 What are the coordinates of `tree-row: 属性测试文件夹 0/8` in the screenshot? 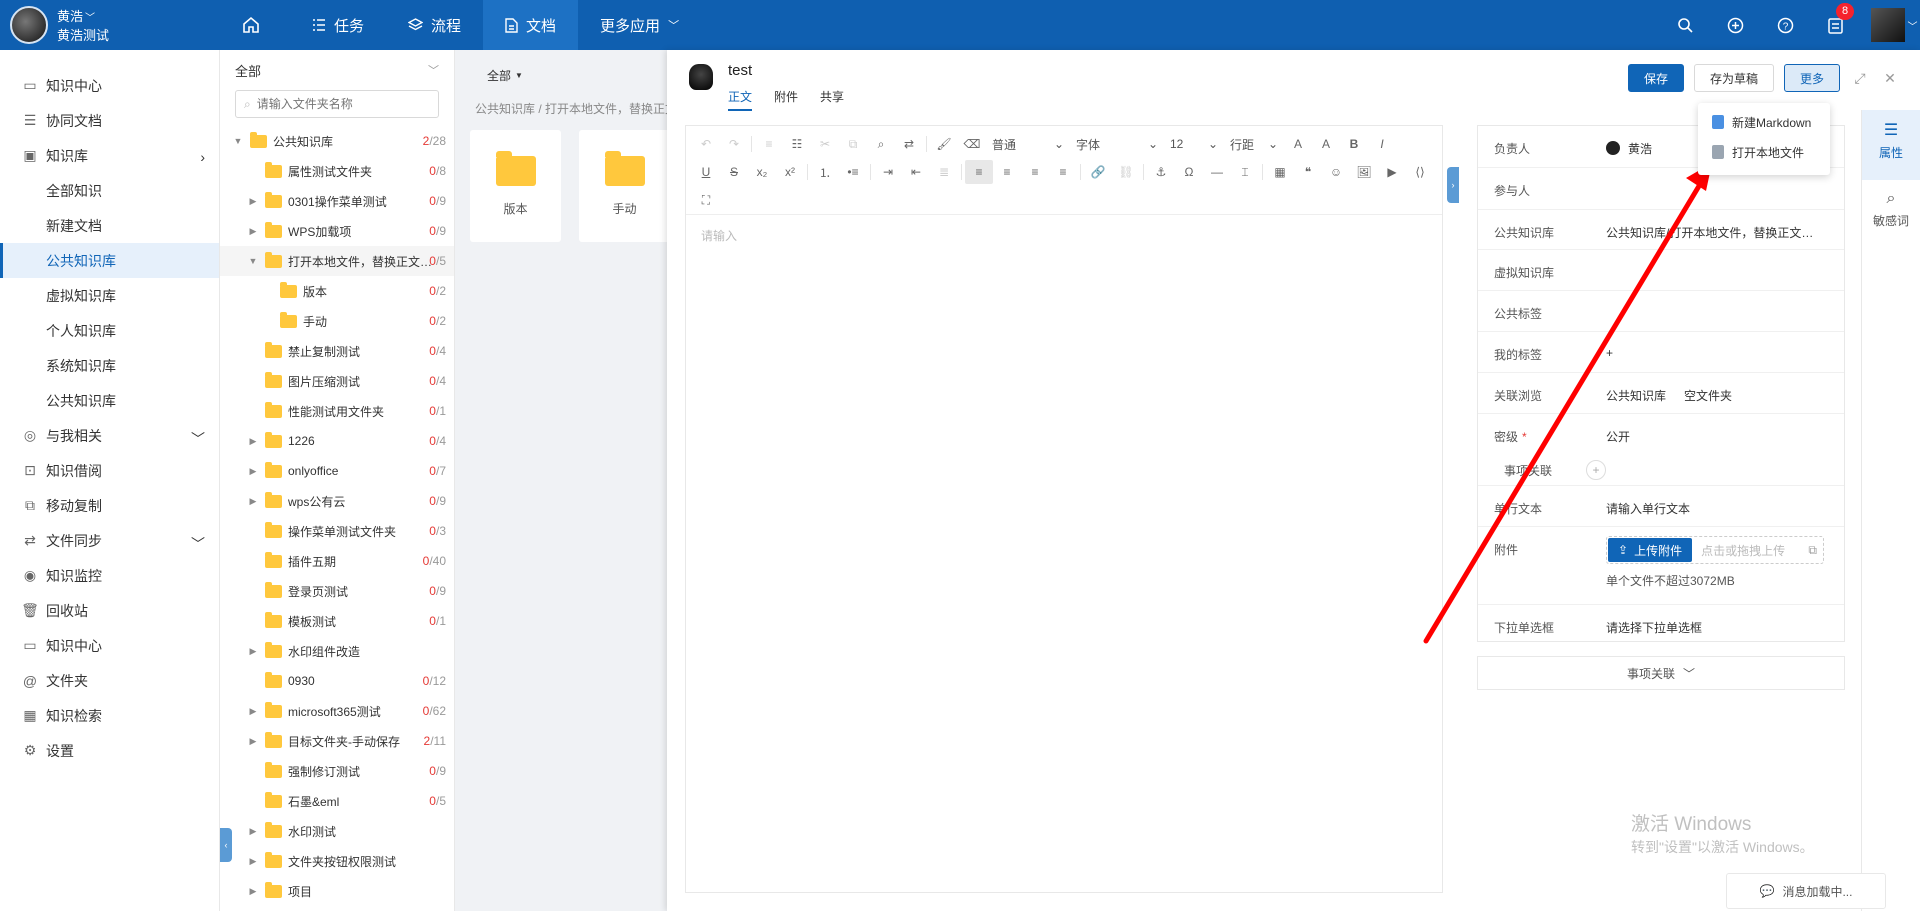 It's located at (337, 171).